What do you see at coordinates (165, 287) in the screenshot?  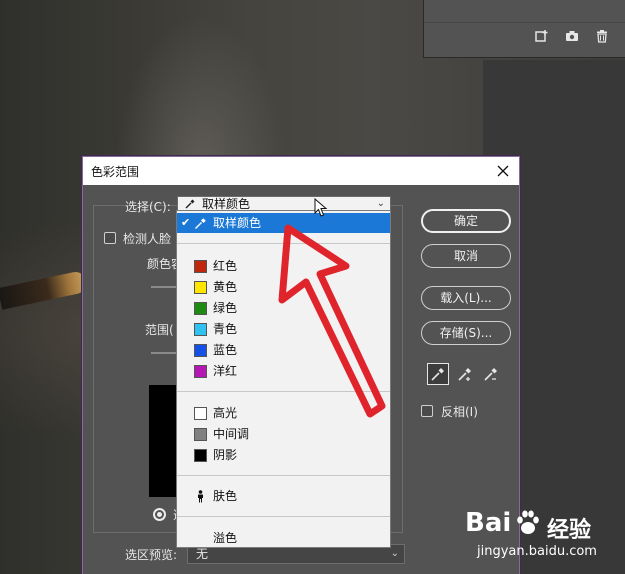 I see `fuzziness-slider` at bounding box center [165, 287].